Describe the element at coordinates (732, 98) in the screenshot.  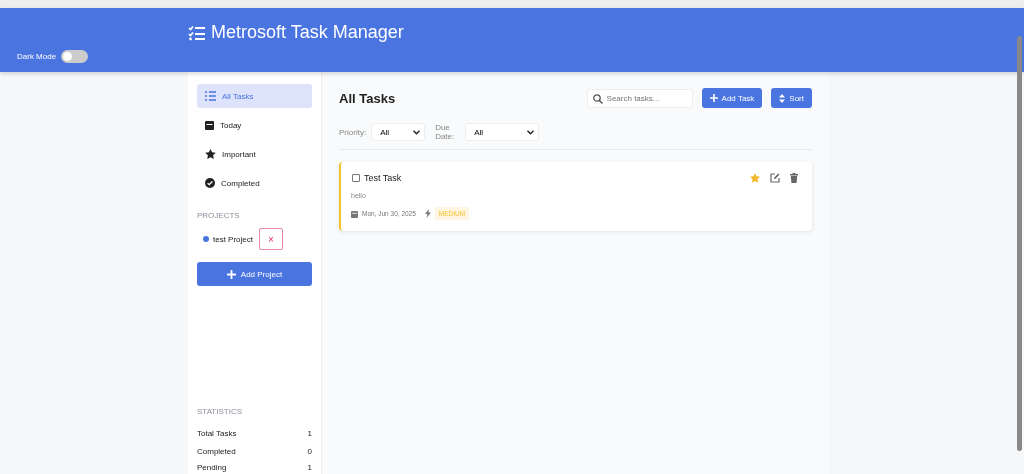
I see `add-task-button: Add Task` at that location.